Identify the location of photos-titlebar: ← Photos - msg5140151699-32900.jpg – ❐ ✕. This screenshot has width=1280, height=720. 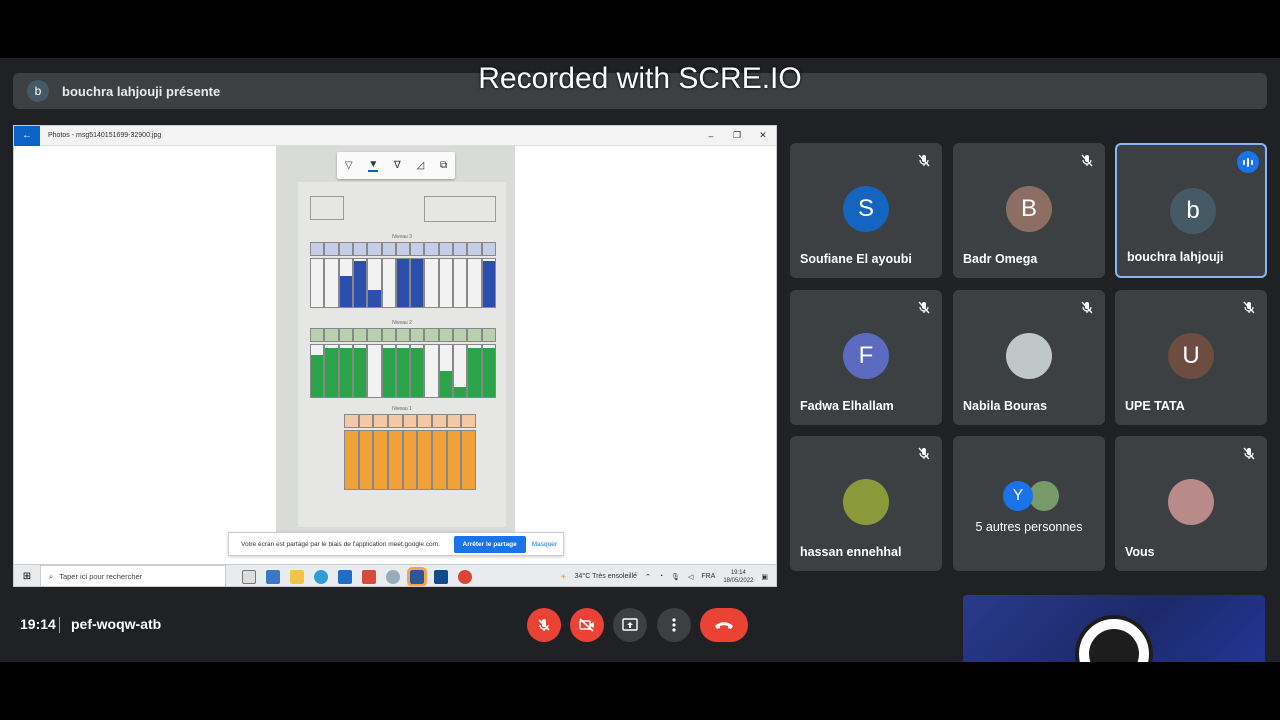
(395, 136).